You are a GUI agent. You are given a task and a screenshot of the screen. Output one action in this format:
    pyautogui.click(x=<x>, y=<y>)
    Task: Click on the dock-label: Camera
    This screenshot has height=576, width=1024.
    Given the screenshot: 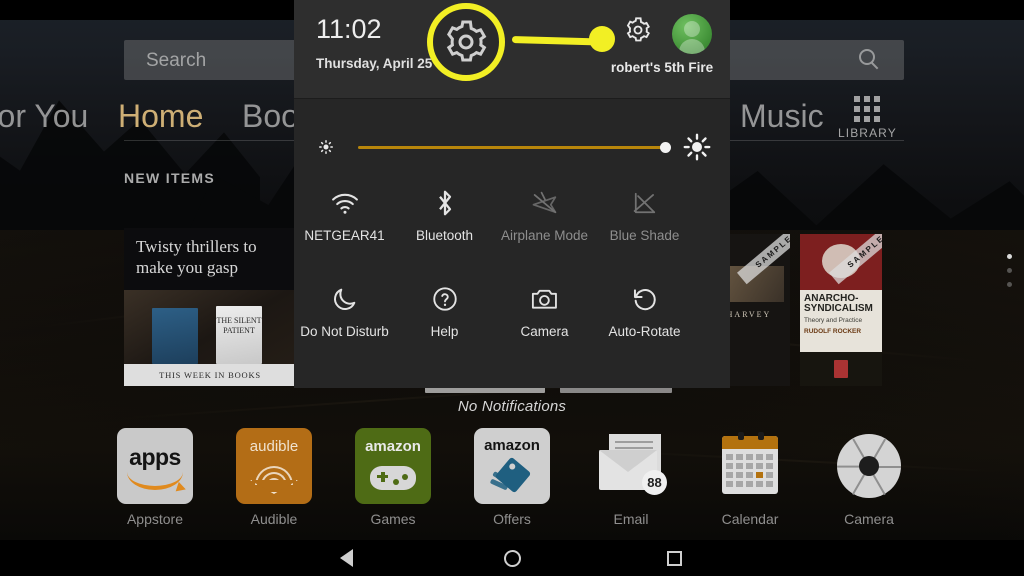 What is the action you would take?
    pyautogui.click(x=869, y=519)
    